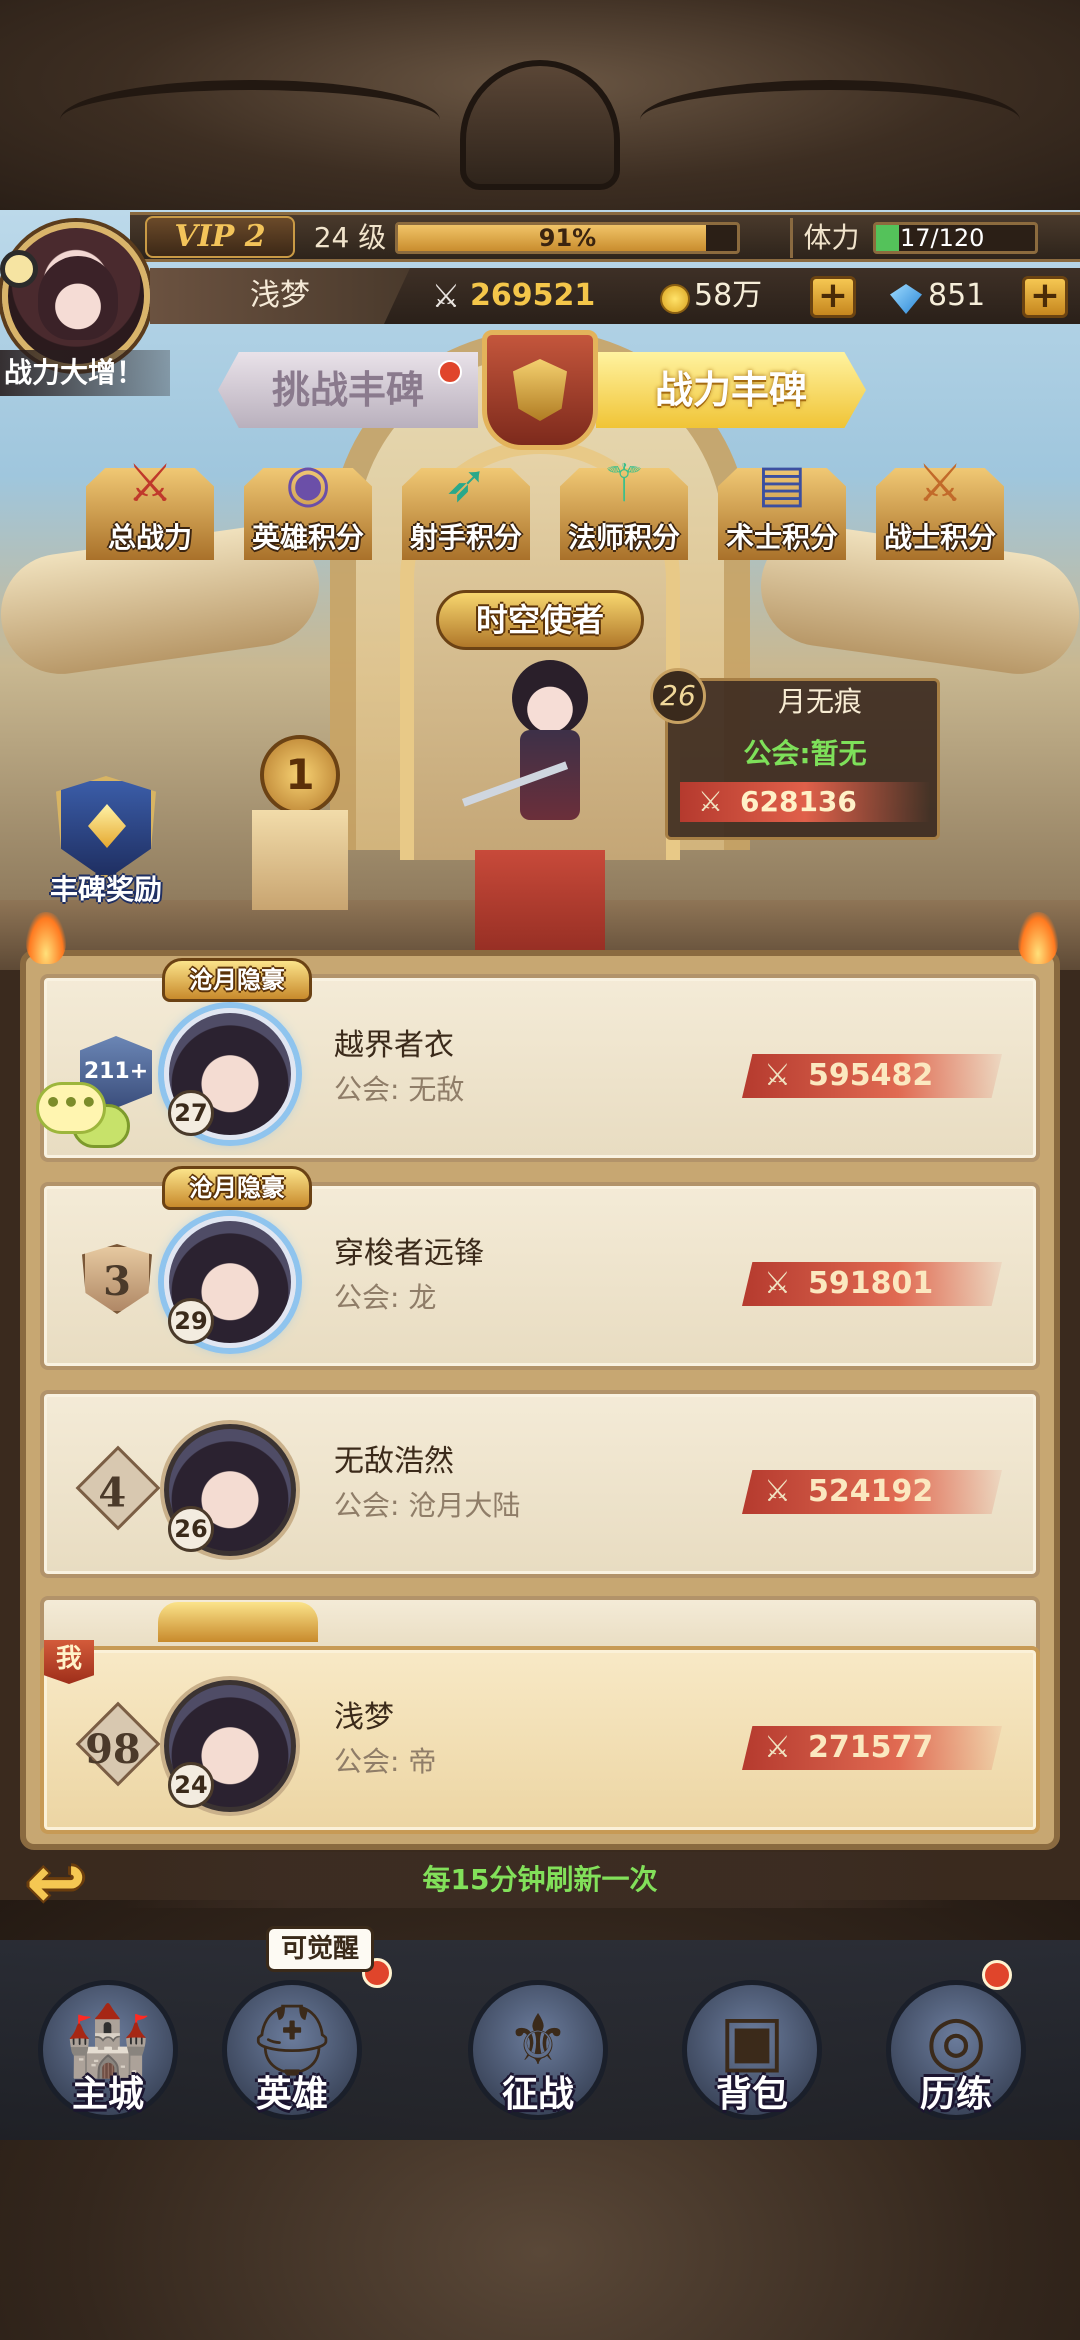  What do you see at coordinates (957, 295) in the screenshot?
I see `gem-amount: 851` at bounding box center [957, 295].